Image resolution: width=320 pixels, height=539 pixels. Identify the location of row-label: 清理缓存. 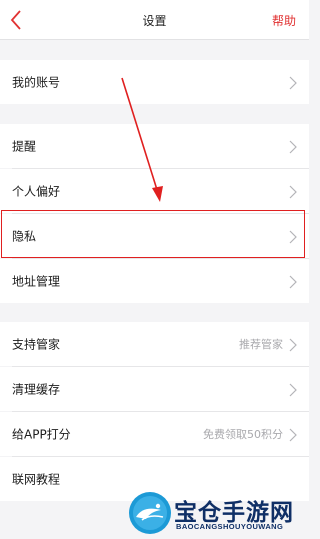
(36, 389).